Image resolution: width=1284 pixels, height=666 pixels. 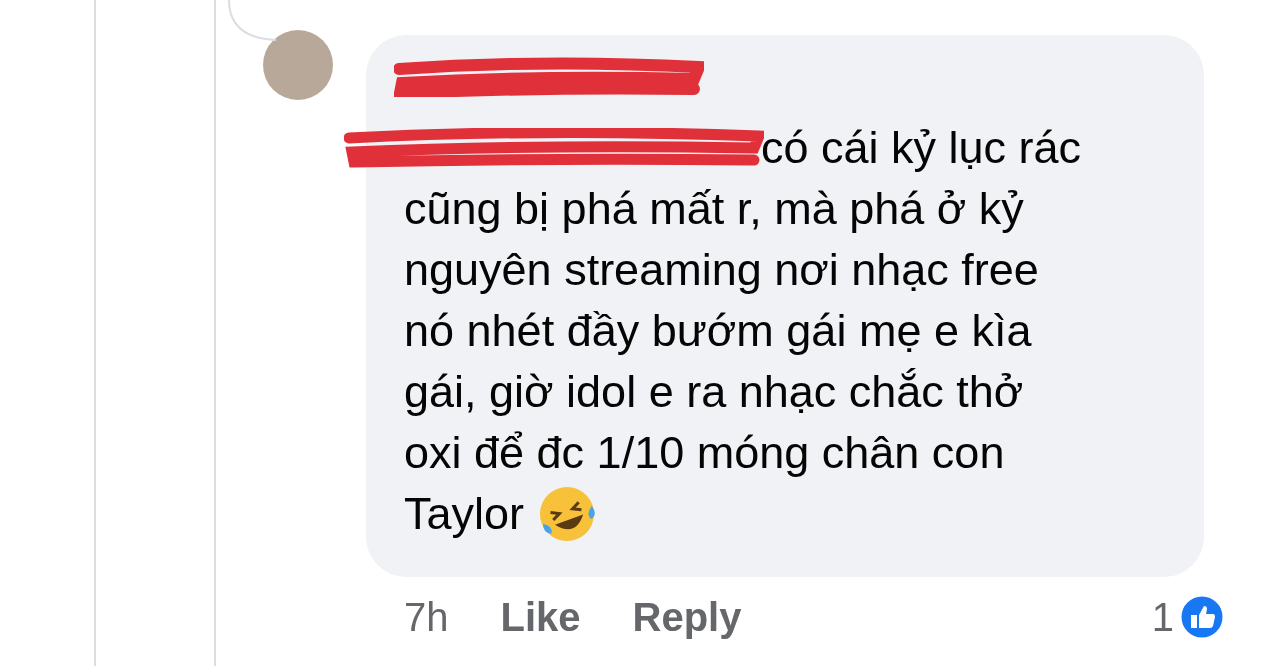 What do you see at coordinates (1162, 617) in the screenshot?
I see `reaction-count: 1` at bounding box center [1162, 617].